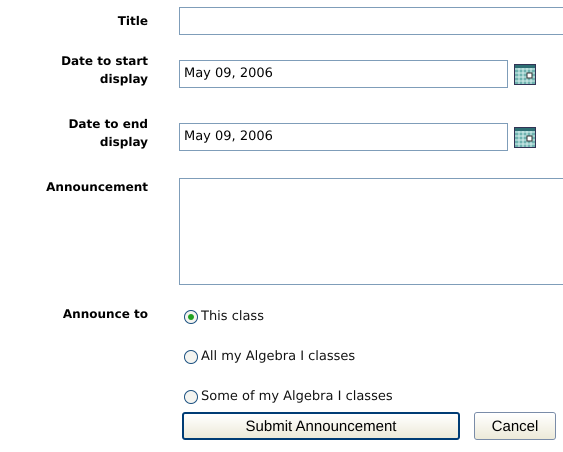 The width and height of the screenshot is (563, 452). What do you see at coordinates (321, 426) in the screenshot?
I see `submit-button: Submit Announcement` at bounding box center [321, 426].